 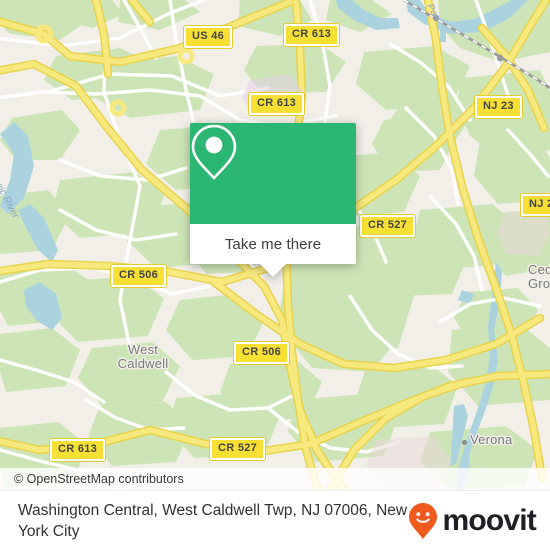 I want to click on map-attribution-bar: © OpenStreetMap contributors, so click(x=275, y=479).